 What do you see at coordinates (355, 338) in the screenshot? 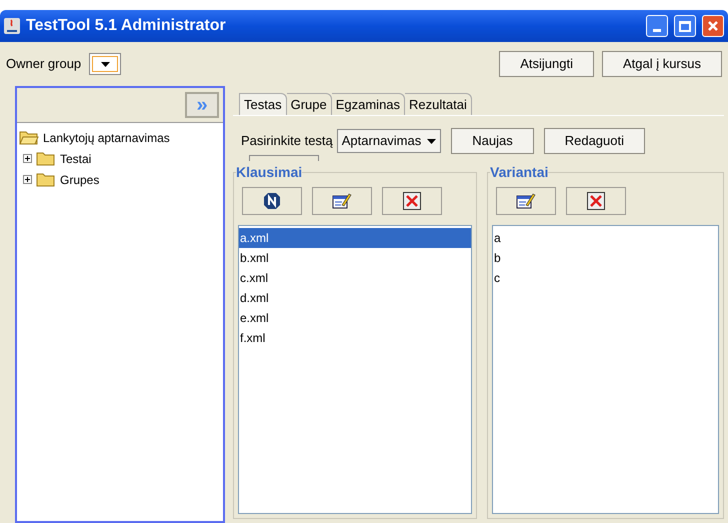
I see `list-item: f.xml` at bounding box center [355, 338].